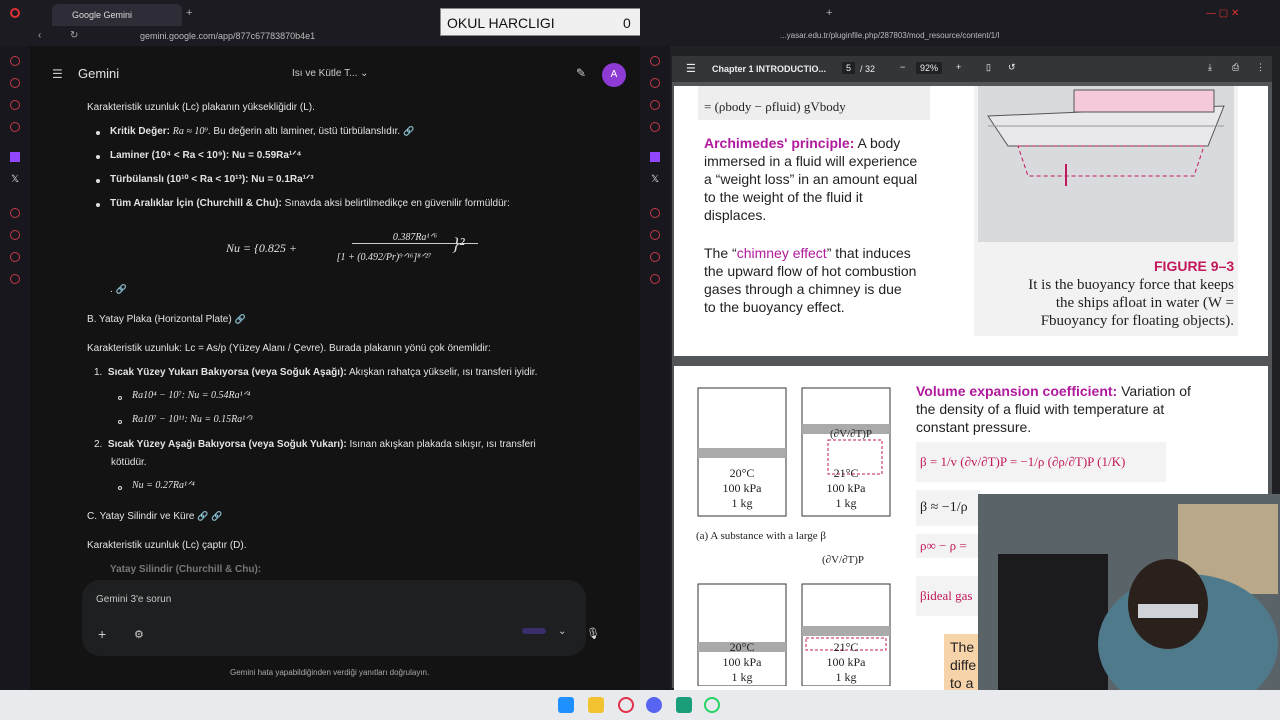  Describe the element at coordinates (129, 462) in the screenshot. I see `list-item-cont: kötüdür.` at that location.